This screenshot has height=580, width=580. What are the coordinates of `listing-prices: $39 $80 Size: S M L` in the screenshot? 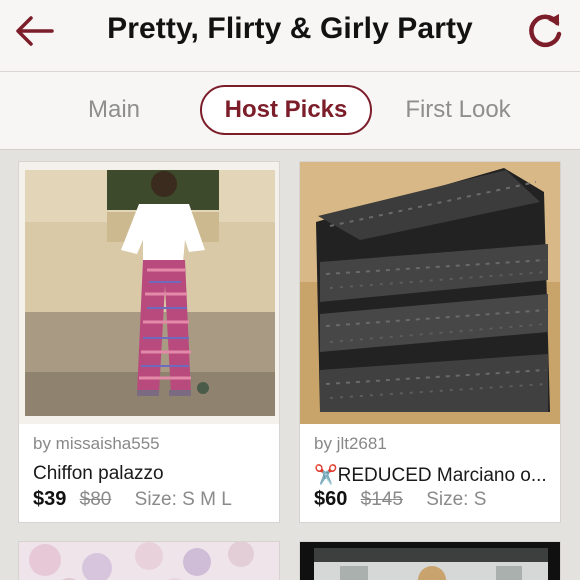 It's located at (132, 499).